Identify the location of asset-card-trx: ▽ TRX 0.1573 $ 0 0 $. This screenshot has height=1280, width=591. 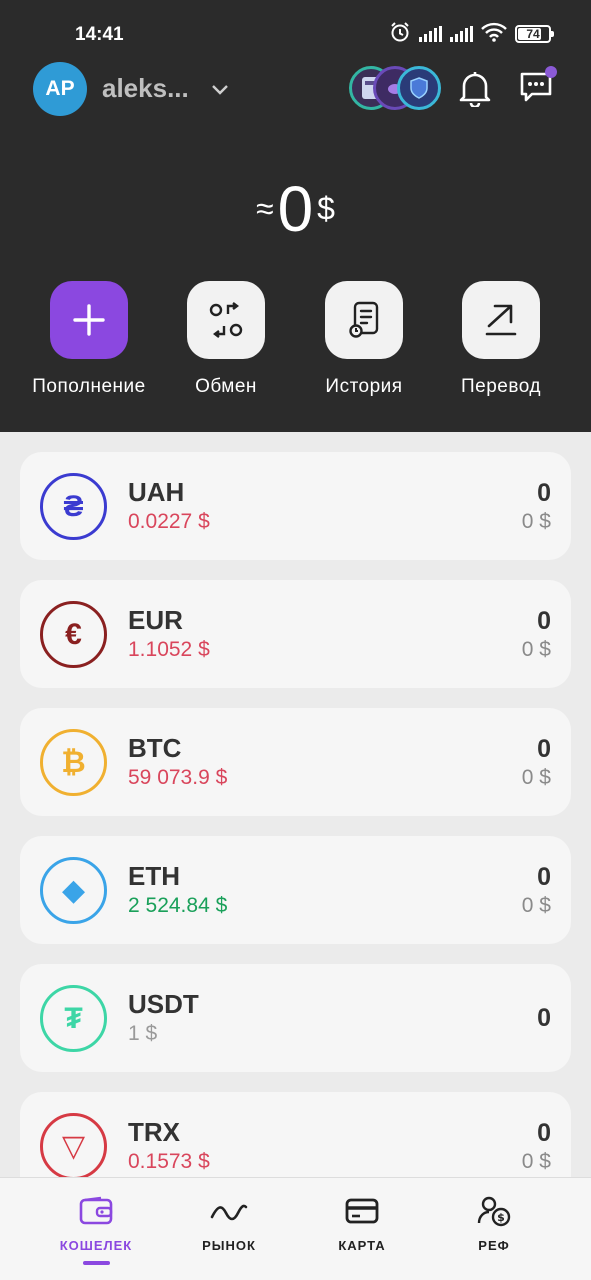
(295, 1134).